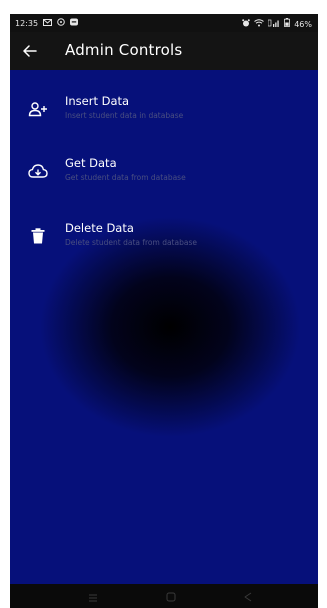  I want to click on mail-icon, so click(48, 23).